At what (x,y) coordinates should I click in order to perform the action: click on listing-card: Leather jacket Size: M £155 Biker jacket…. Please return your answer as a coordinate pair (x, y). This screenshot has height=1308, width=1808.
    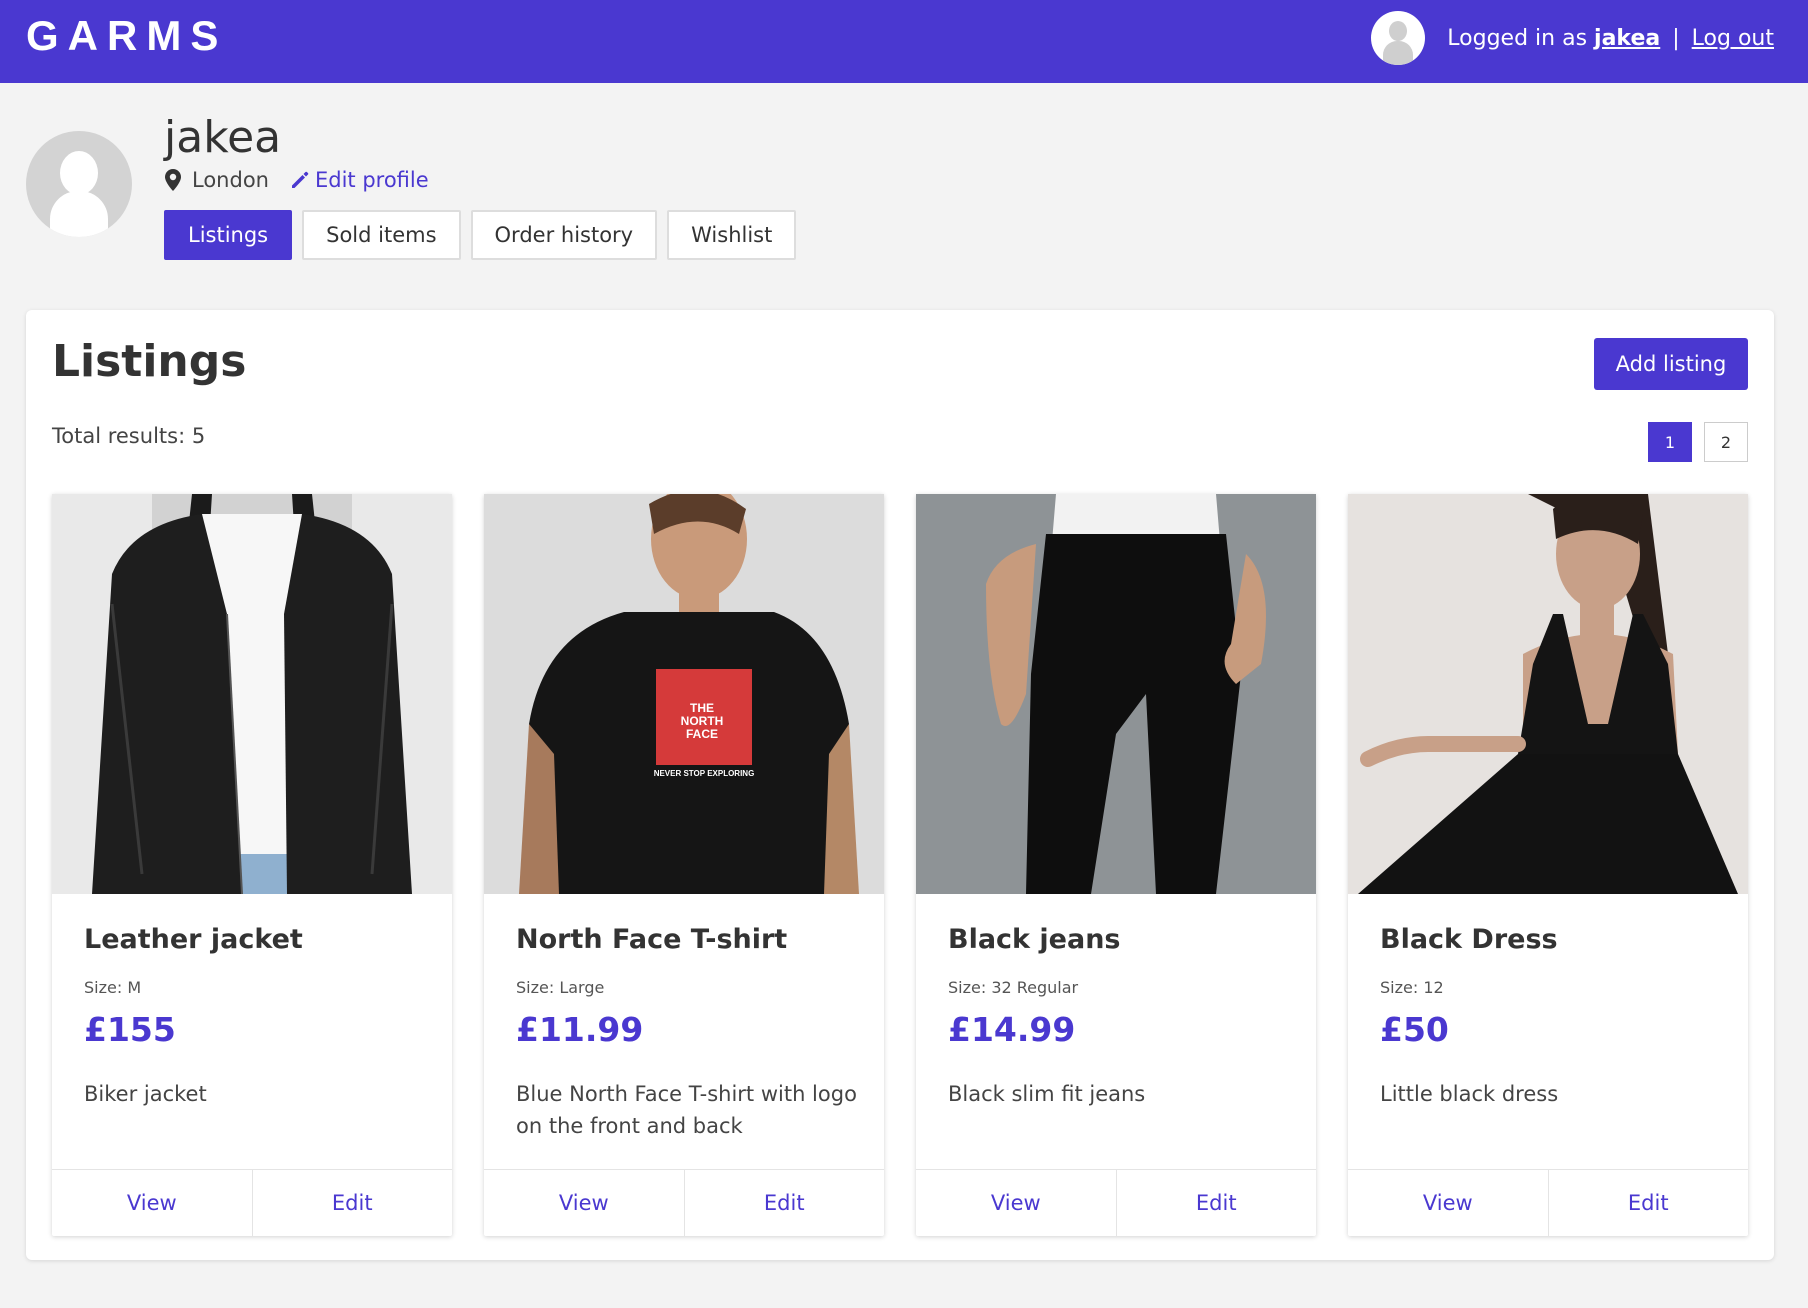
    Looking at the image, I should click on (252, 865).